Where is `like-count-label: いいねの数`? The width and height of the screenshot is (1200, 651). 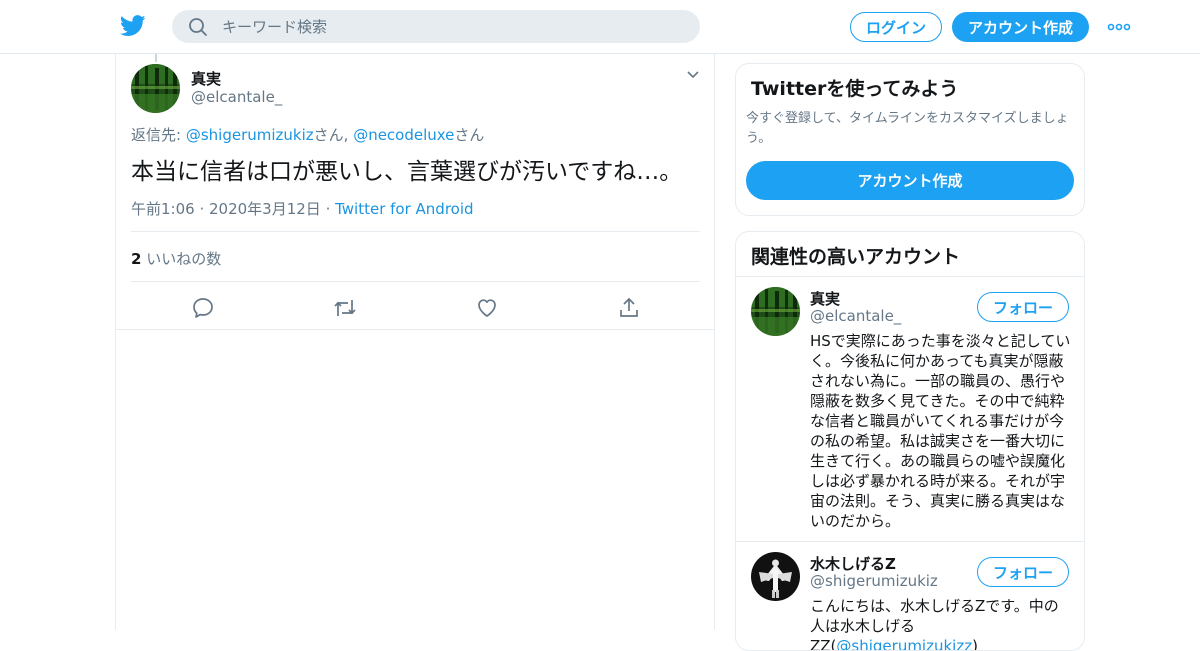
like-count-label: いいねの数 is located at coordinates (181, 259).